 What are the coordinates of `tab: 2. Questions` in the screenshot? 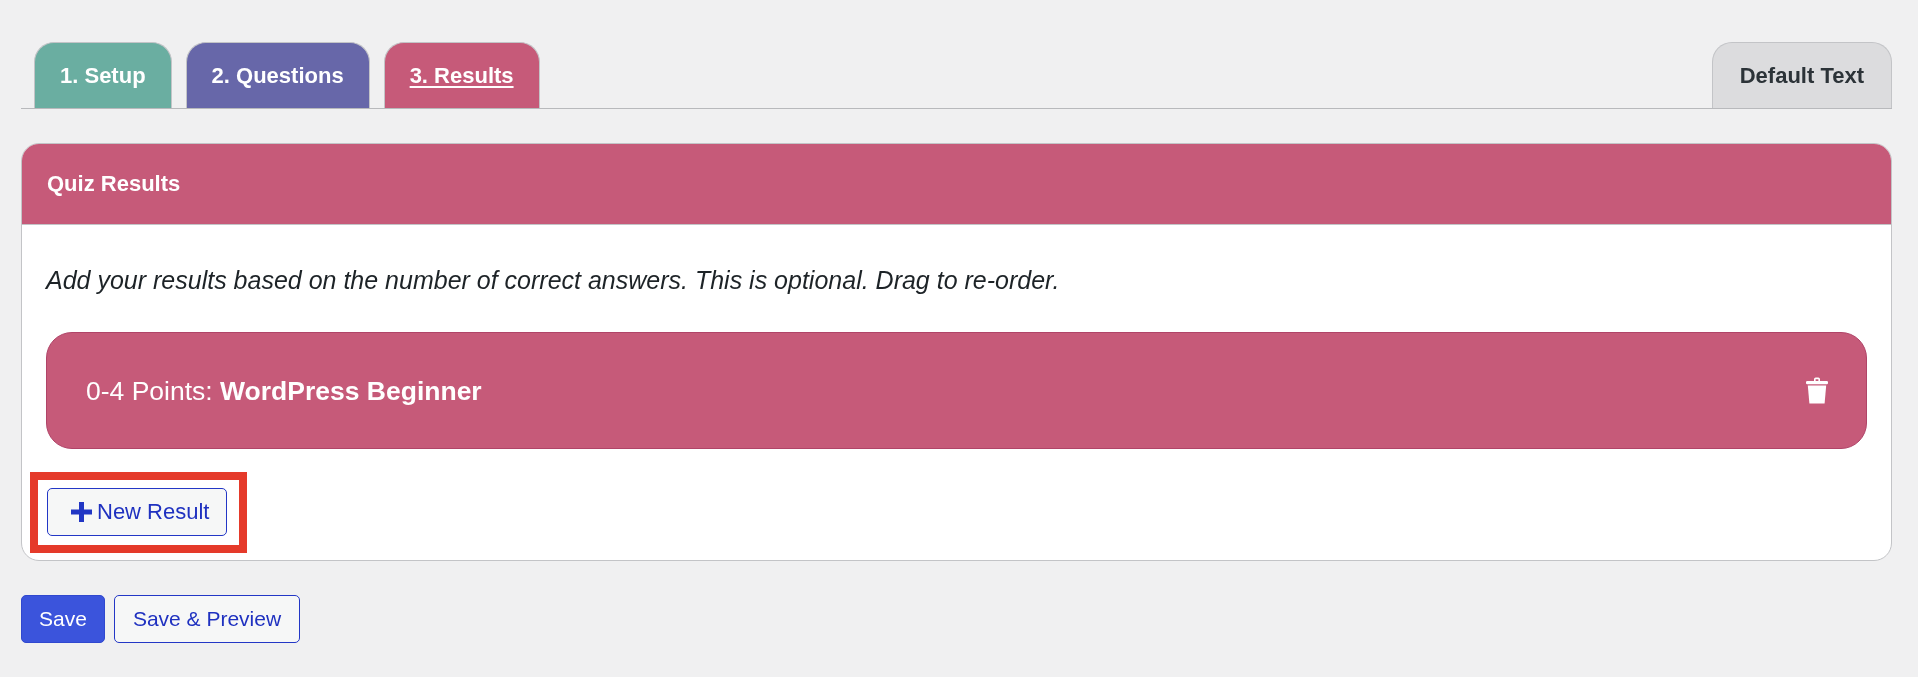 It's located at (277, 75).